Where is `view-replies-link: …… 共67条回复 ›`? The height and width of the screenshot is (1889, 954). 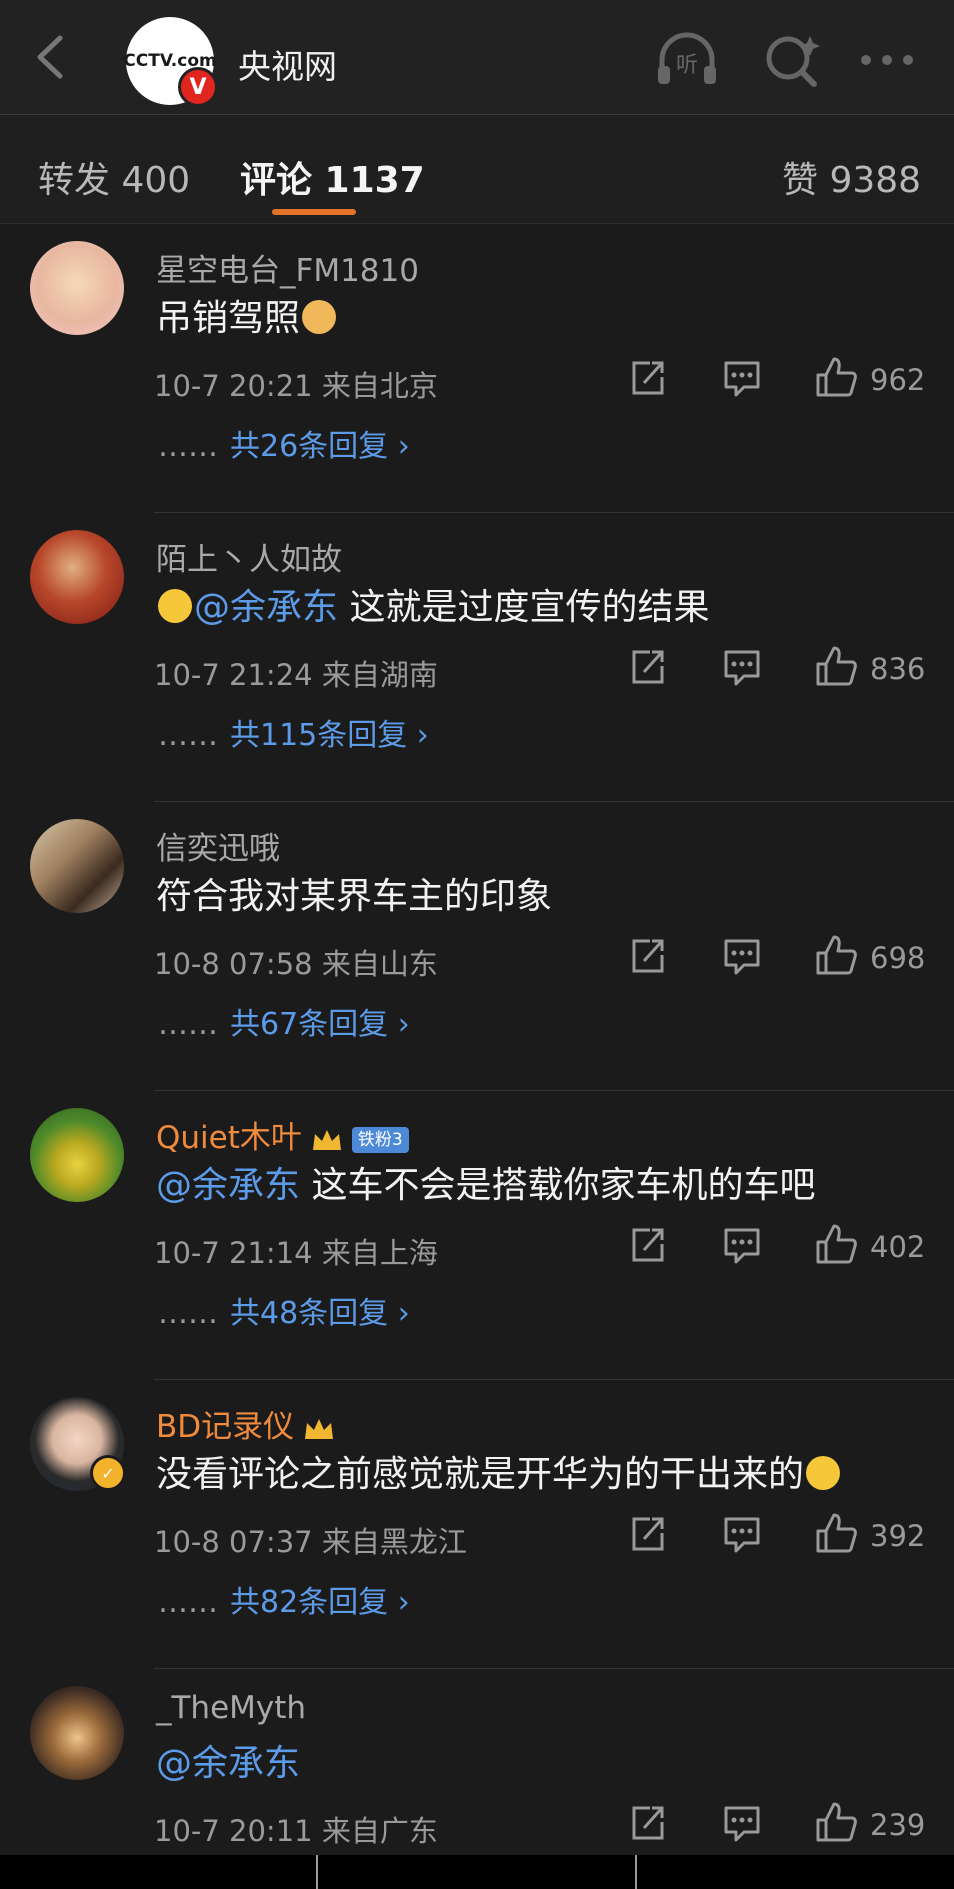
view-replies-link: …… 共67条回复 › is located at coordinates (284, 1021).